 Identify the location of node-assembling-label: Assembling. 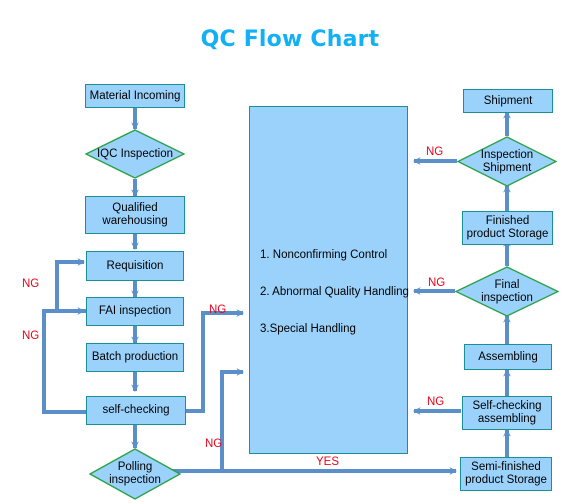
(508, 356).